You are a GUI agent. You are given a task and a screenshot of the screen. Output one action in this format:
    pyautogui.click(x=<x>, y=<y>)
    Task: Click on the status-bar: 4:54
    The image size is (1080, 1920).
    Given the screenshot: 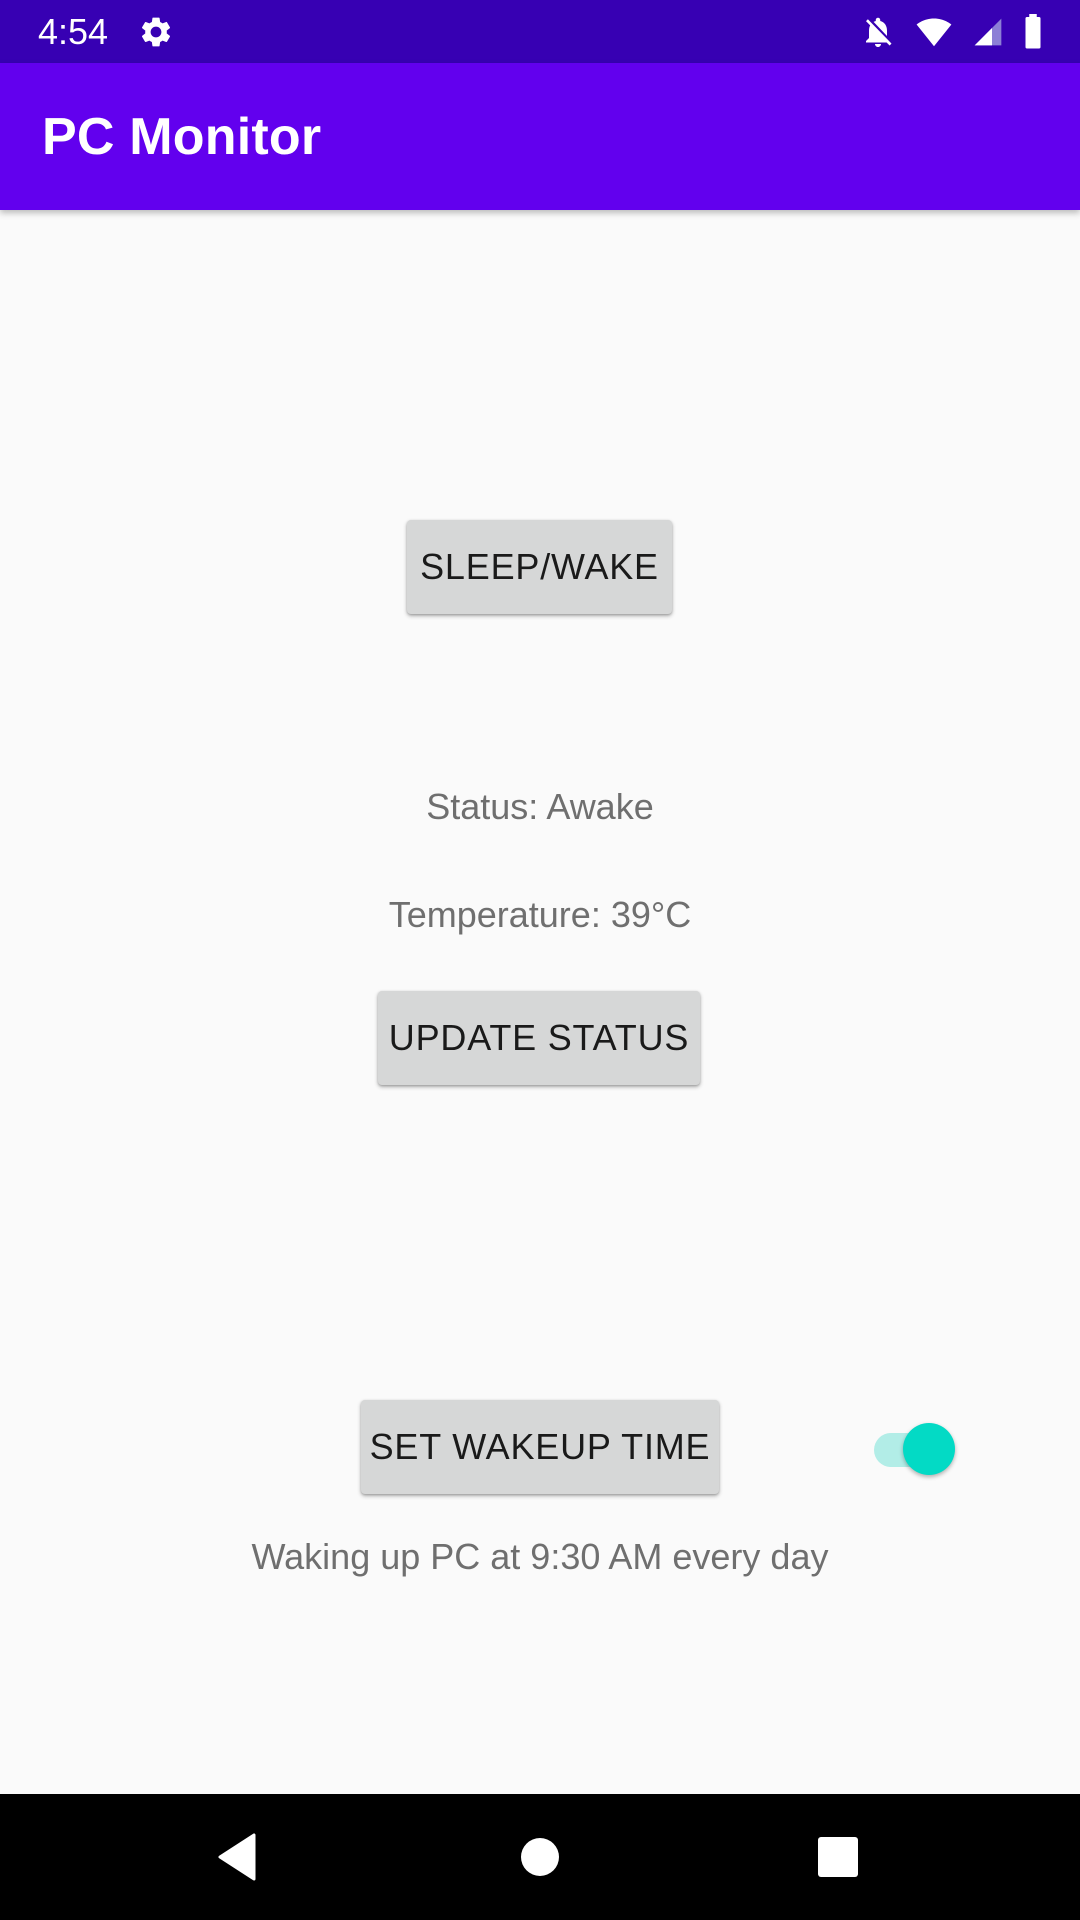 What is the action you would take?
    pyautogui.click(x=540, y=31)
    